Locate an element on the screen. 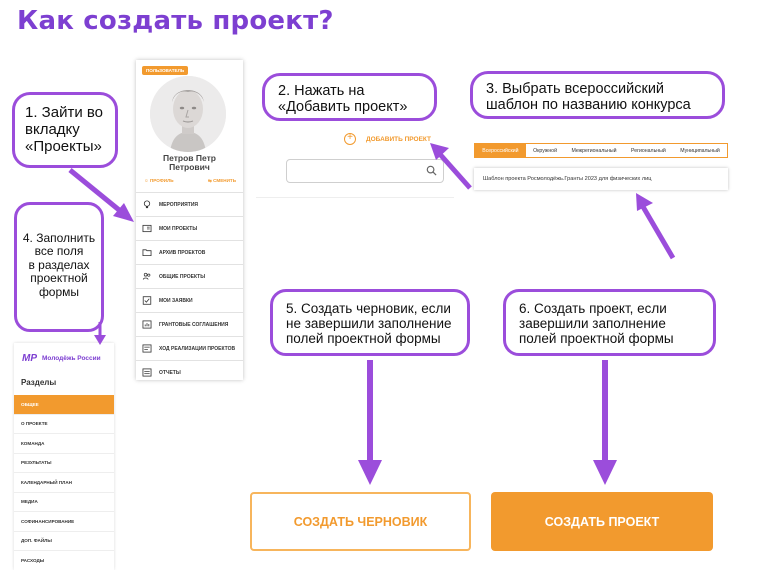 This screenshot has width=760, height=570. menu-item-events: МЕРОПРИЯТИЯ is located at coordinates (189, 204).